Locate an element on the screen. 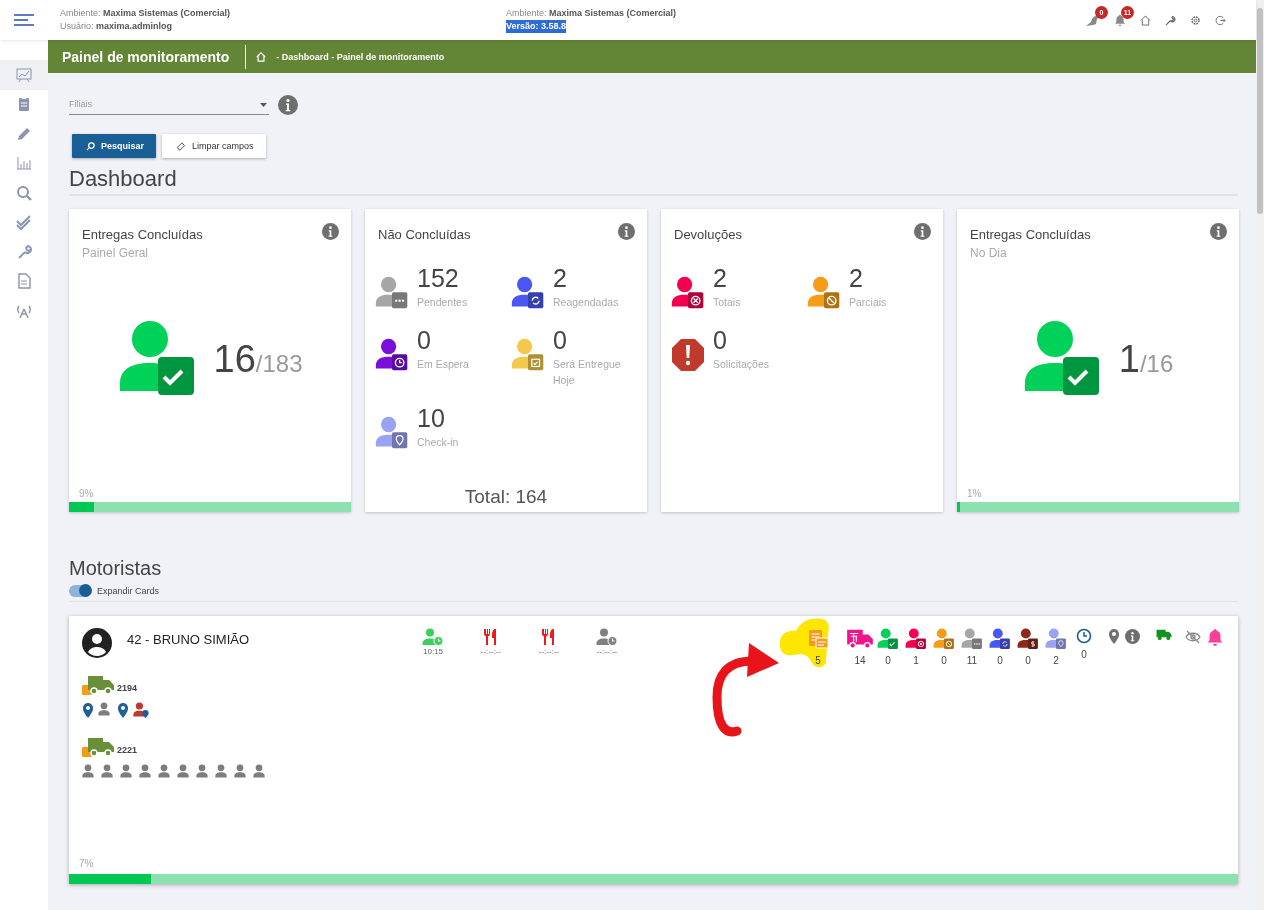 Image resolution: width=1264 pixels, height=910 pixels. count-label: Parciais is located at coordinates (868, 302).